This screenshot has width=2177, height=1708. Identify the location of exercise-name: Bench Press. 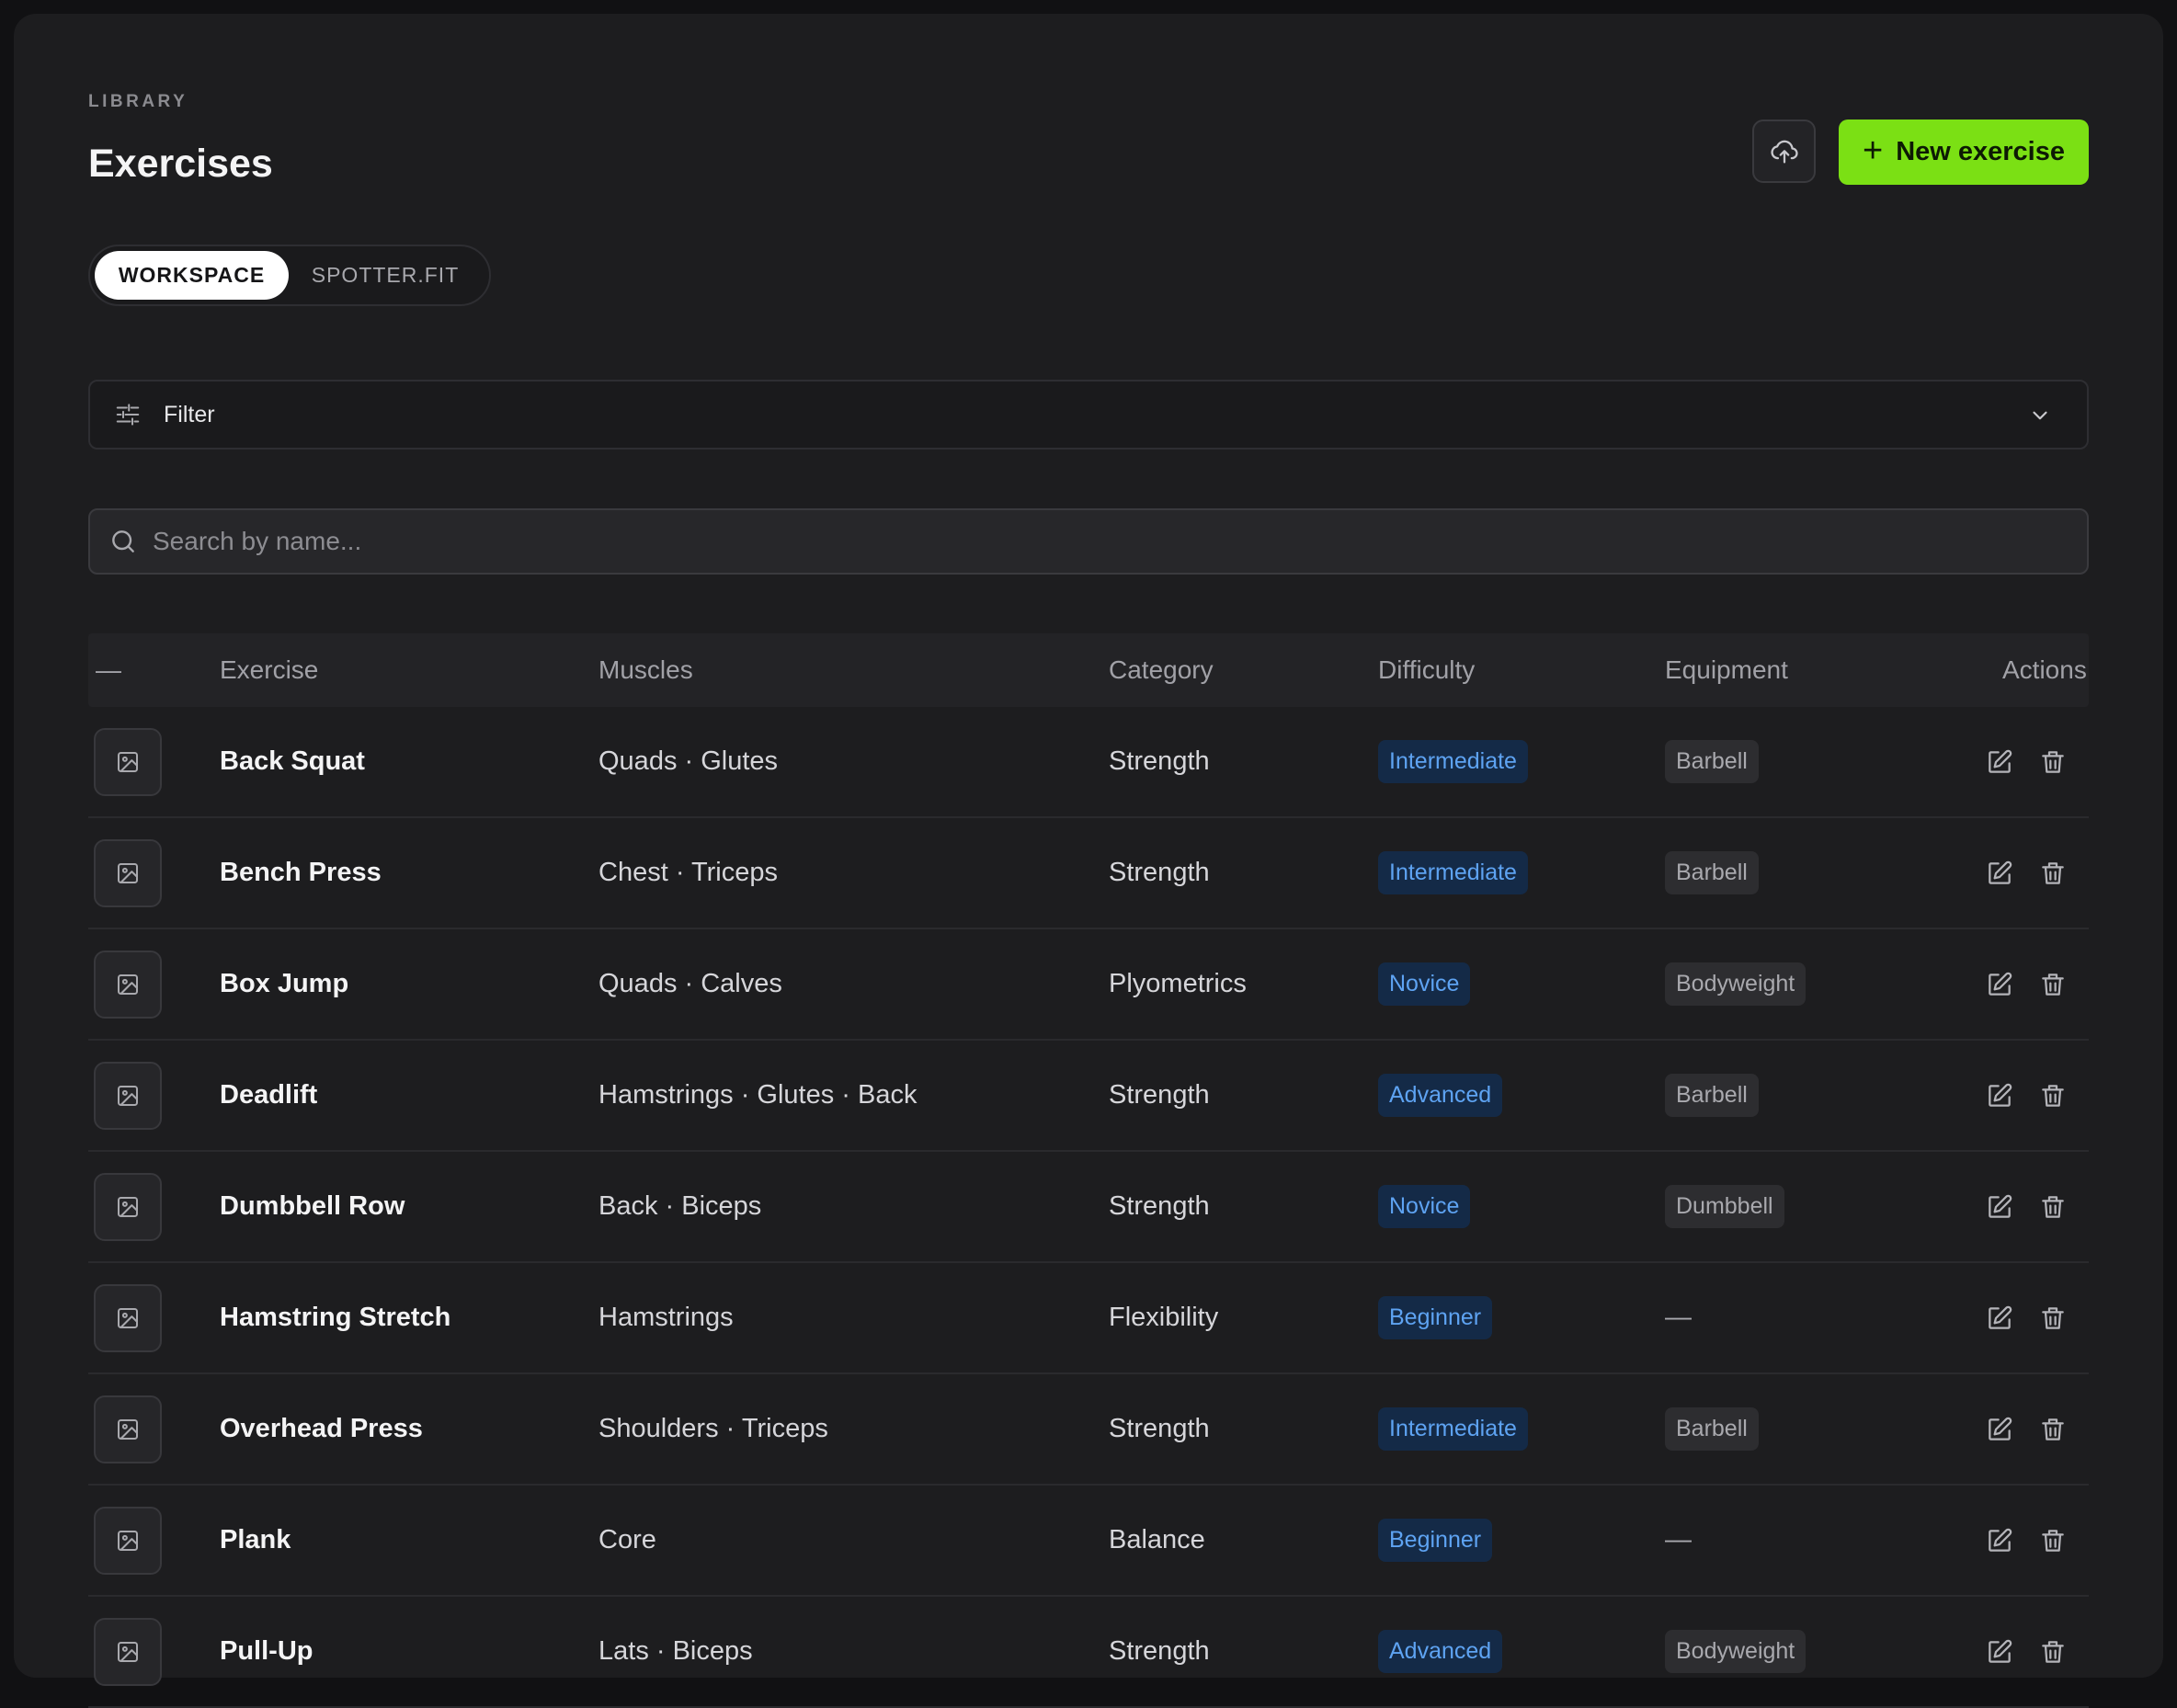
(301, 873).